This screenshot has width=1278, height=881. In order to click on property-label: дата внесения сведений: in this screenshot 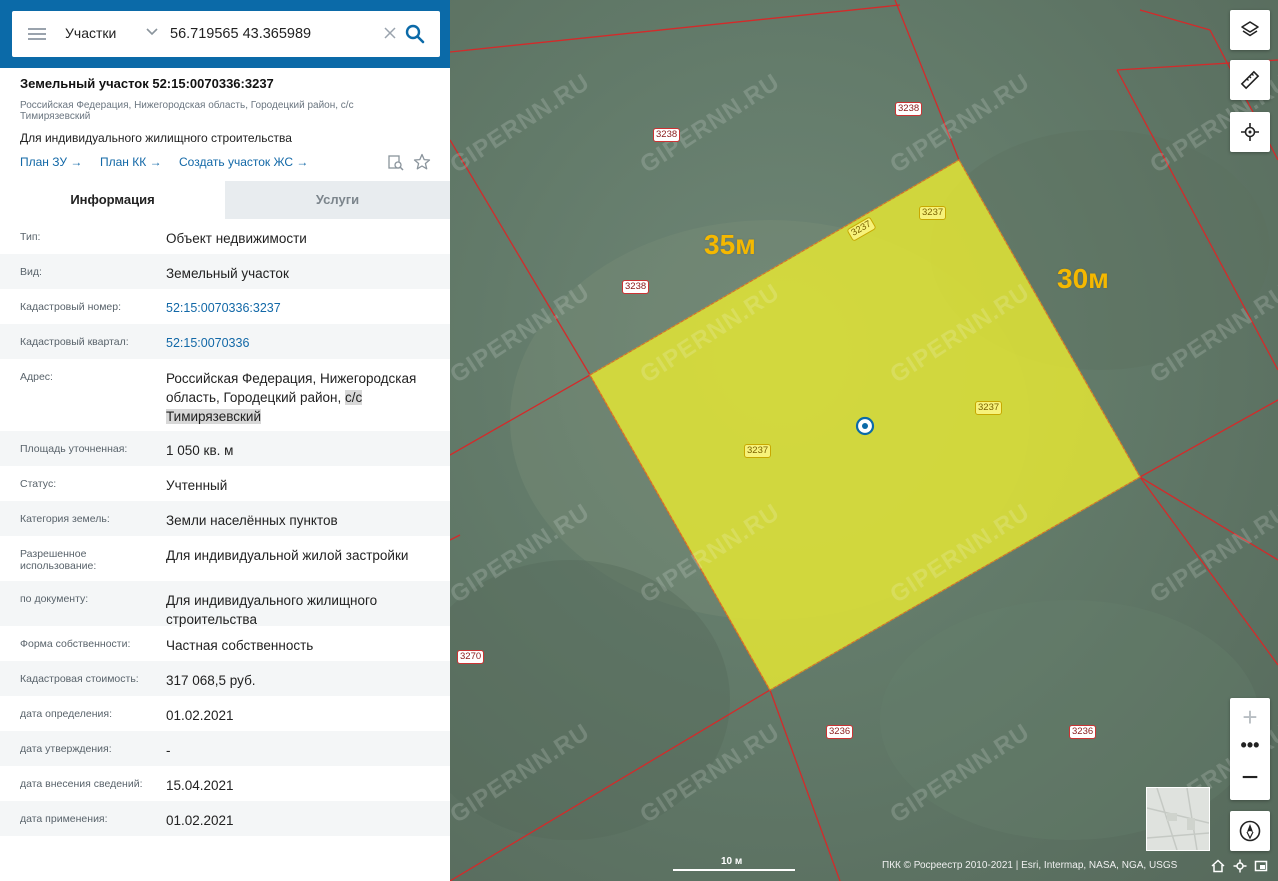, I will do `click(81, 784)`.